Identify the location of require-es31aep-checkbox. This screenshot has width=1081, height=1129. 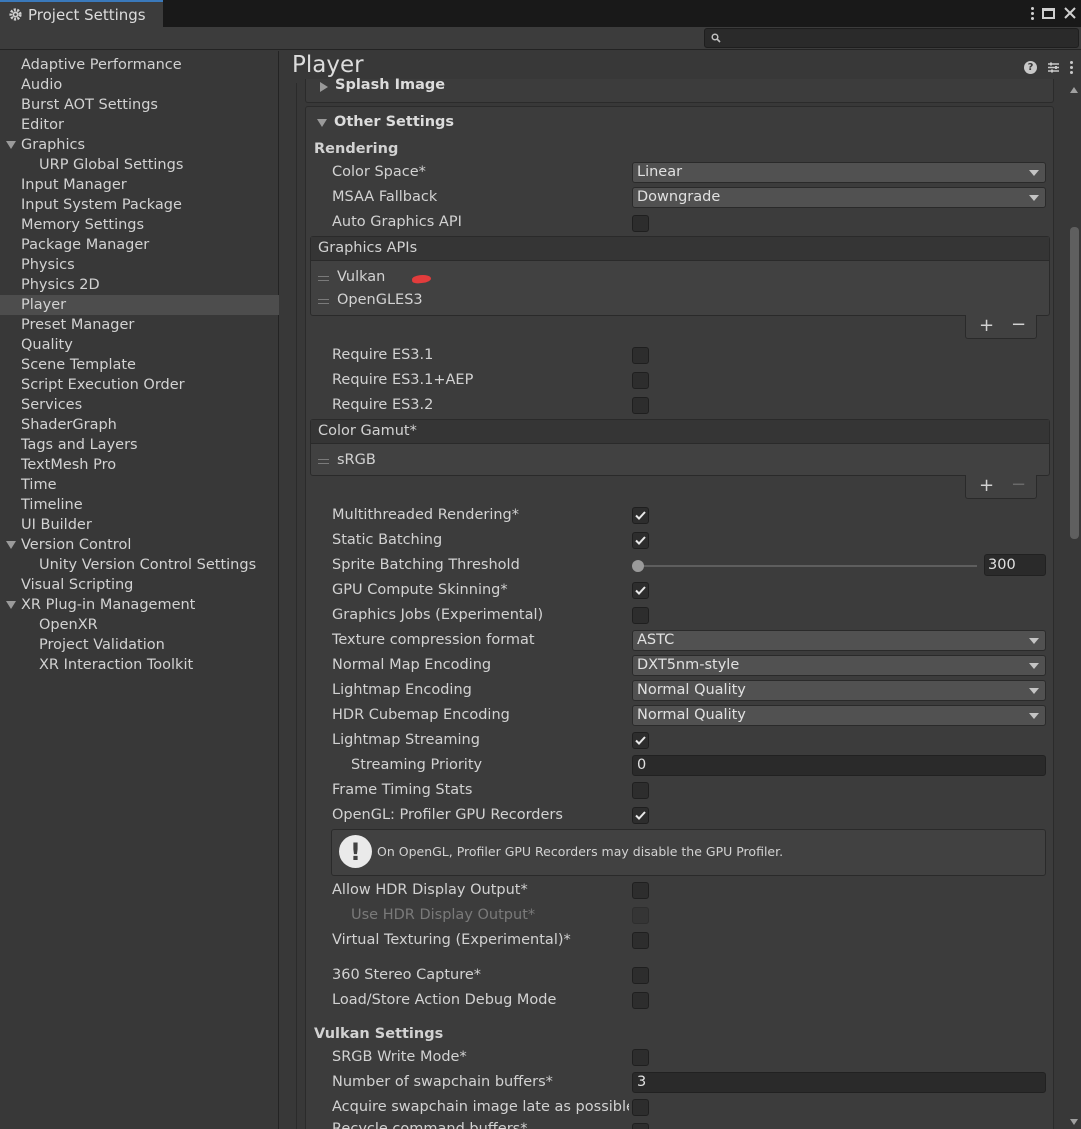
(640, 380).